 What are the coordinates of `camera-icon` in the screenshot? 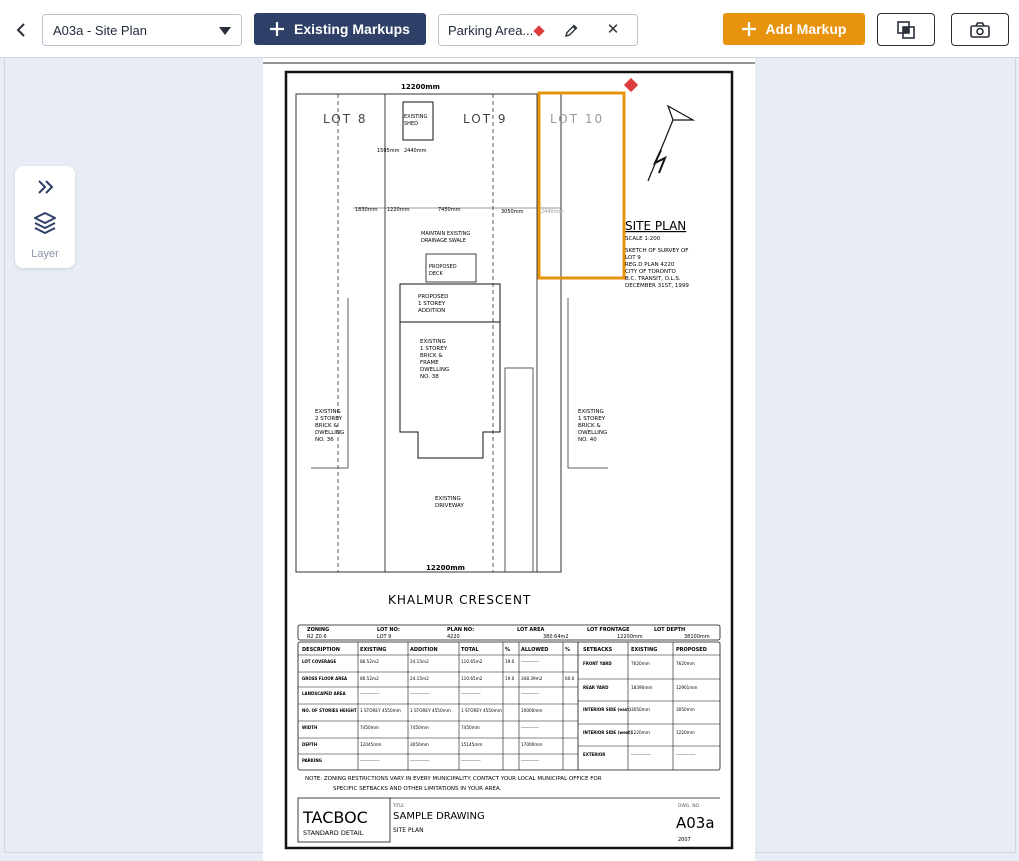 It's located at (980, 29).